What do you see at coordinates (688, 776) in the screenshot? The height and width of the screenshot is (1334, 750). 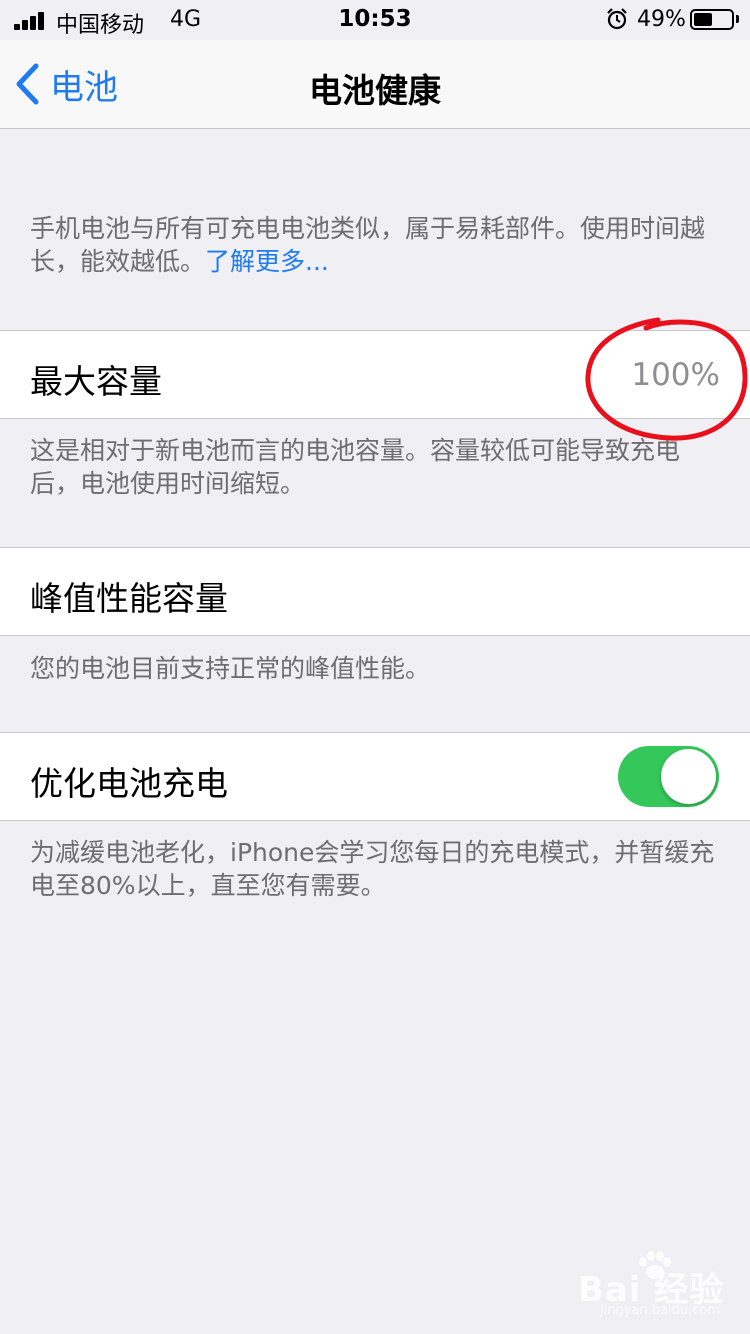 I see `toggle-knob` at bounding box center [688, 776].